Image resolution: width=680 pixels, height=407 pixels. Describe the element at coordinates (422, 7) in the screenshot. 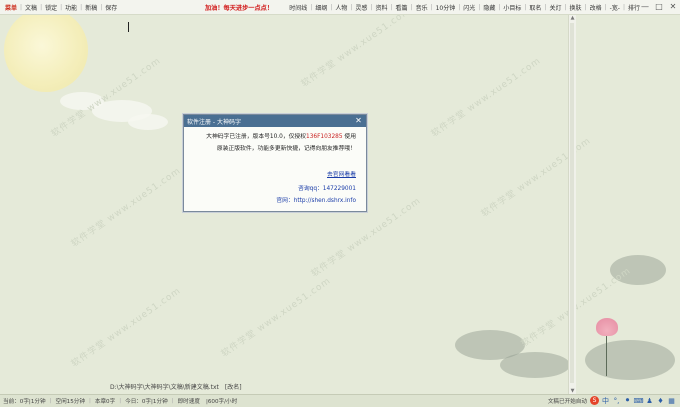

I see `right-menu-item: 音乐` at that location.